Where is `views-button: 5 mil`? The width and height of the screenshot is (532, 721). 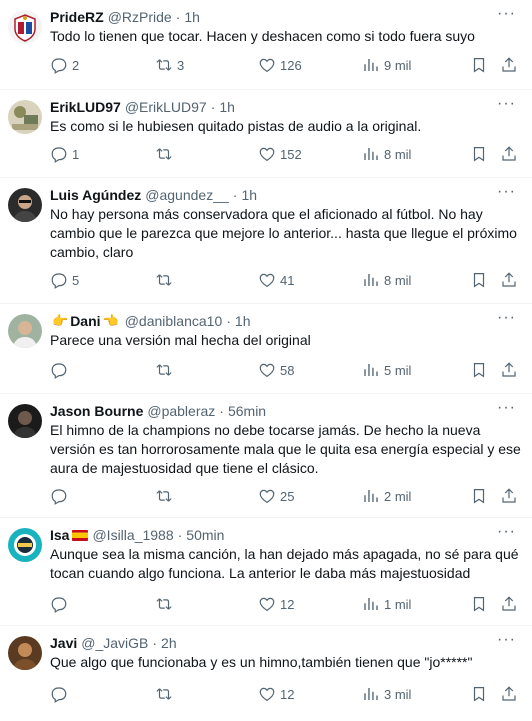 views-button: 5 mil is located at coordinates (386, 370).